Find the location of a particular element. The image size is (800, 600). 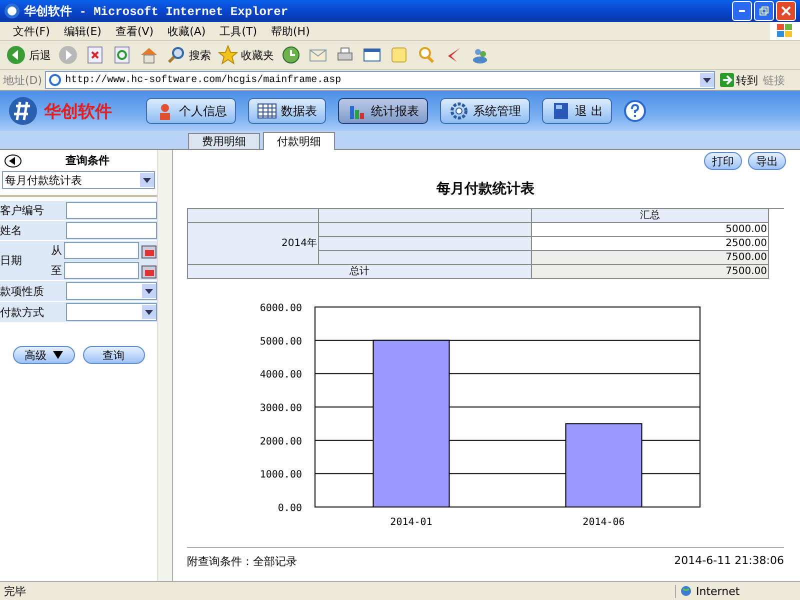

nav-button: 个人信息 is located at coordinates (191, 111).